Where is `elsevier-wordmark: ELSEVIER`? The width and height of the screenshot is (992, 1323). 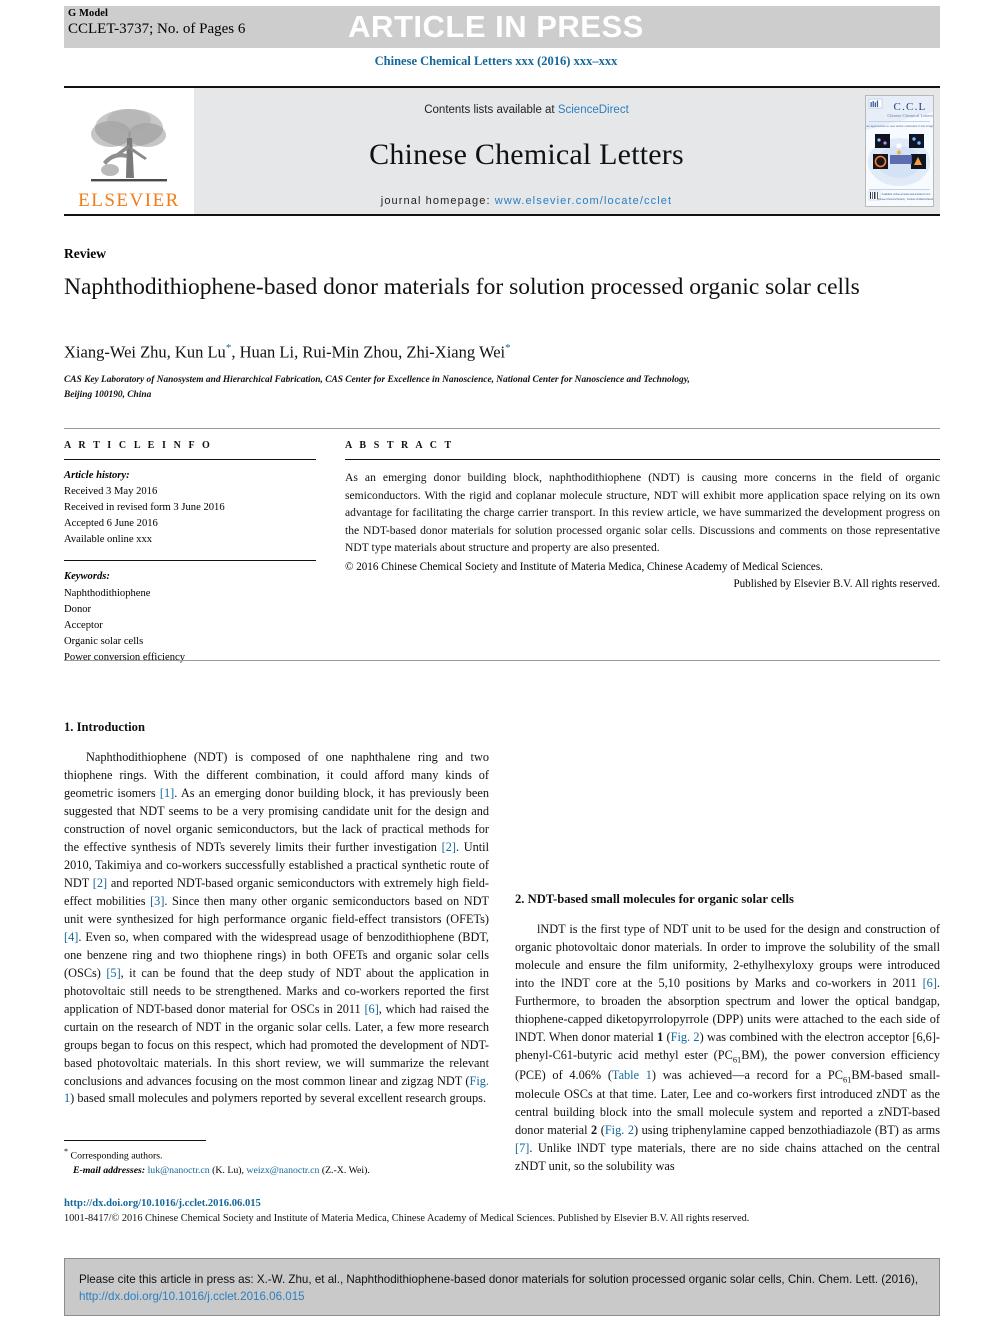
elsevier-wordmark: ELSEVIER is located at coordinates (129, 200).